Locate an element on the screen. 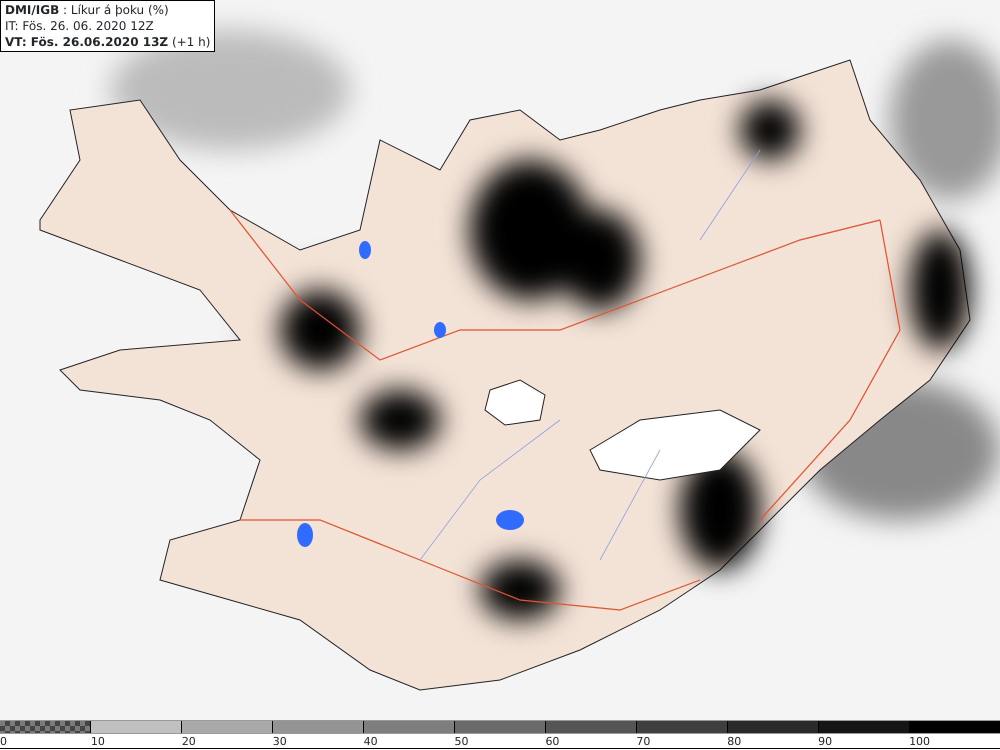 Image resolution: width=1000 pixels, height=750 pixels. title-line: DMI/IGB : Líkur á þoku (%) is located at coordinates (87, 10).